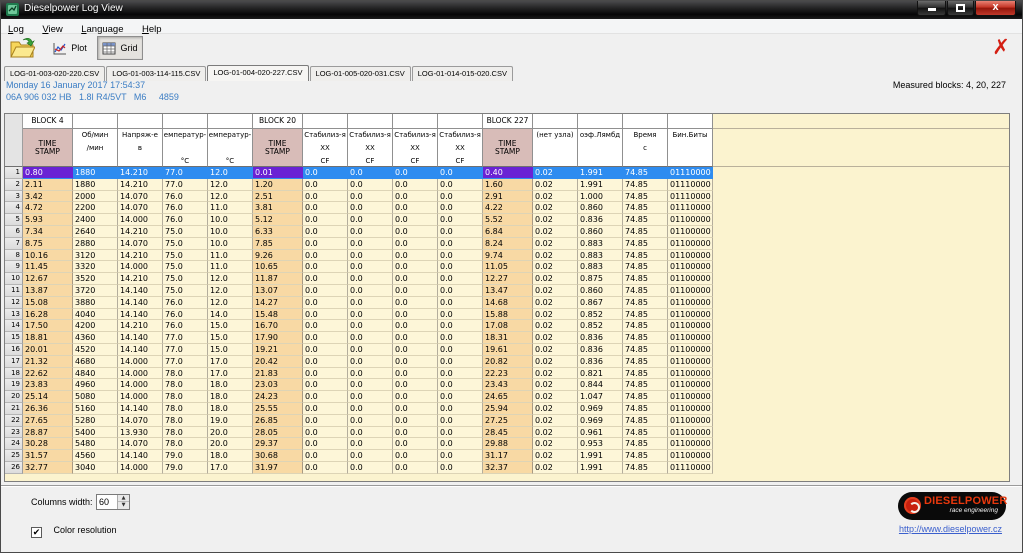  What do you see at coordinates (600, 385) in the screenshot?
I see `grid-cell: 0.844` at bounding box center [600, 385].